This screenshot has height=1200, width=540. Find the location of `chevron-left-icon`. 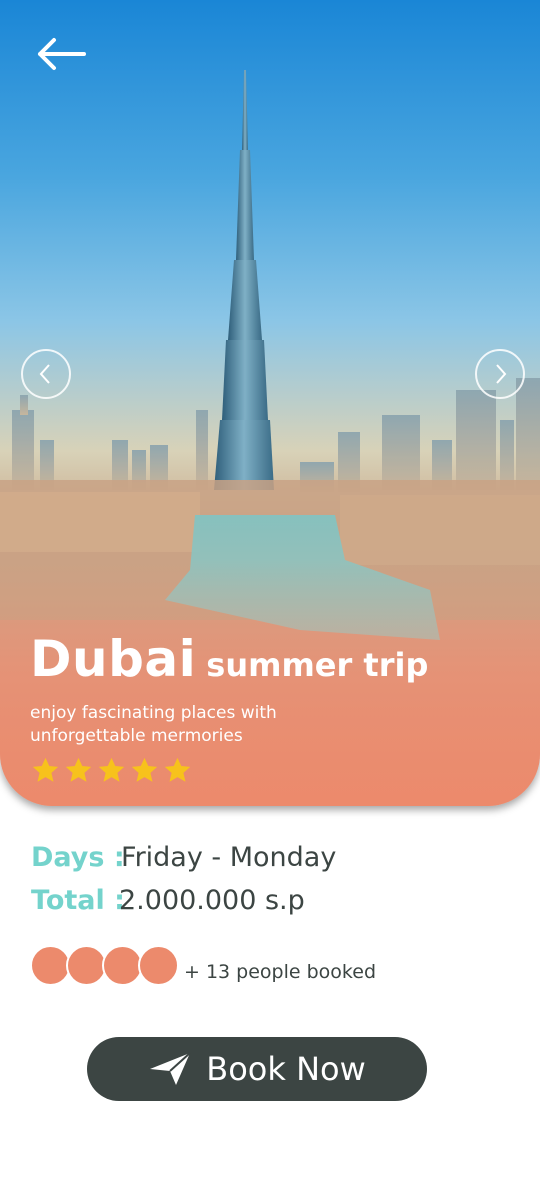

chevron-left-icon is located at coordinates (44, 374).